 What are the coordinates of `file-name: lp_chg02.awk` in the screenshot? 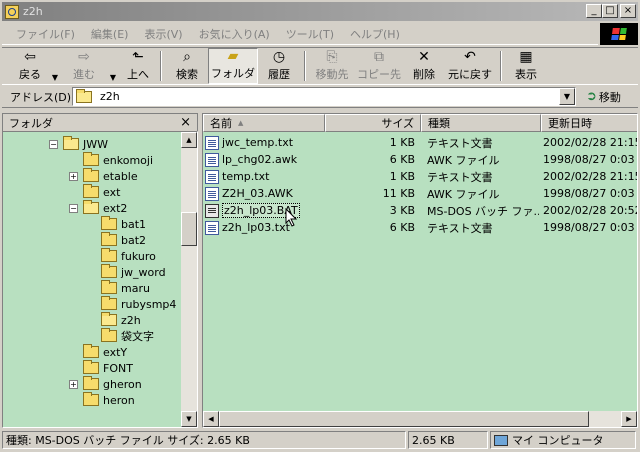 It's located at (260, 159).